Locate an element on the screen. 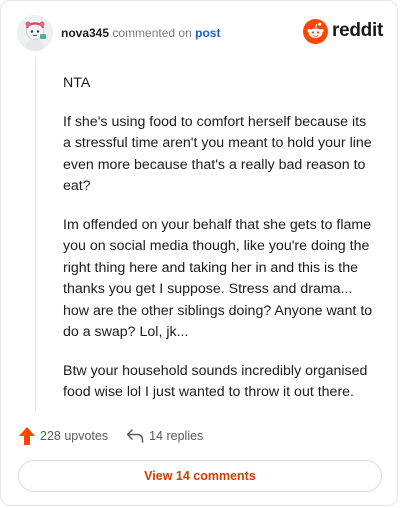  comment-header: nova345 commented on post reddit is located at coordinates (200, 34).